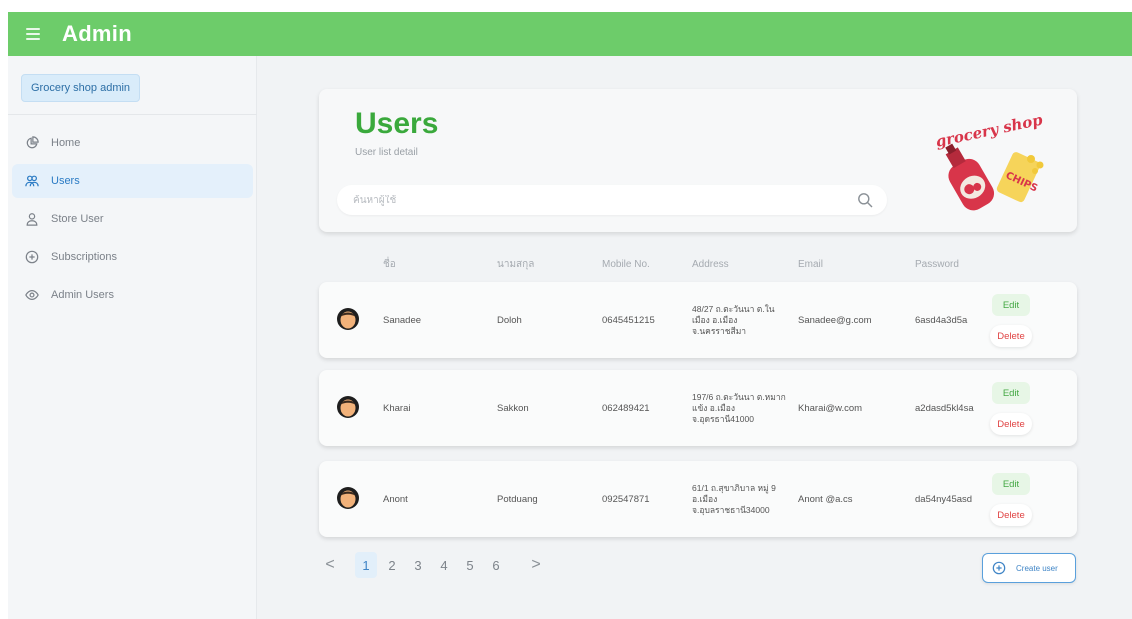 This screenshot has height=619, width=1132. What do you see at coordinates (626, 408) in the screenshot?
I see `cell-mobile: 062489421` at bounding box center [626, 408].